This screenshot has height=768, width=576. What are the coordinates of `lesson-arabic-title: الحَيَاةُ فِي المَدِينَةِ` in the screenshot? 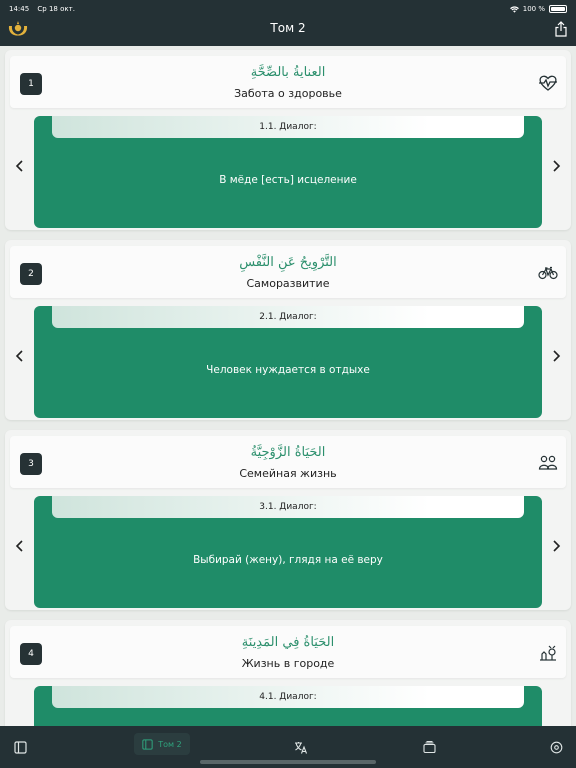 It's located at (288, 642).